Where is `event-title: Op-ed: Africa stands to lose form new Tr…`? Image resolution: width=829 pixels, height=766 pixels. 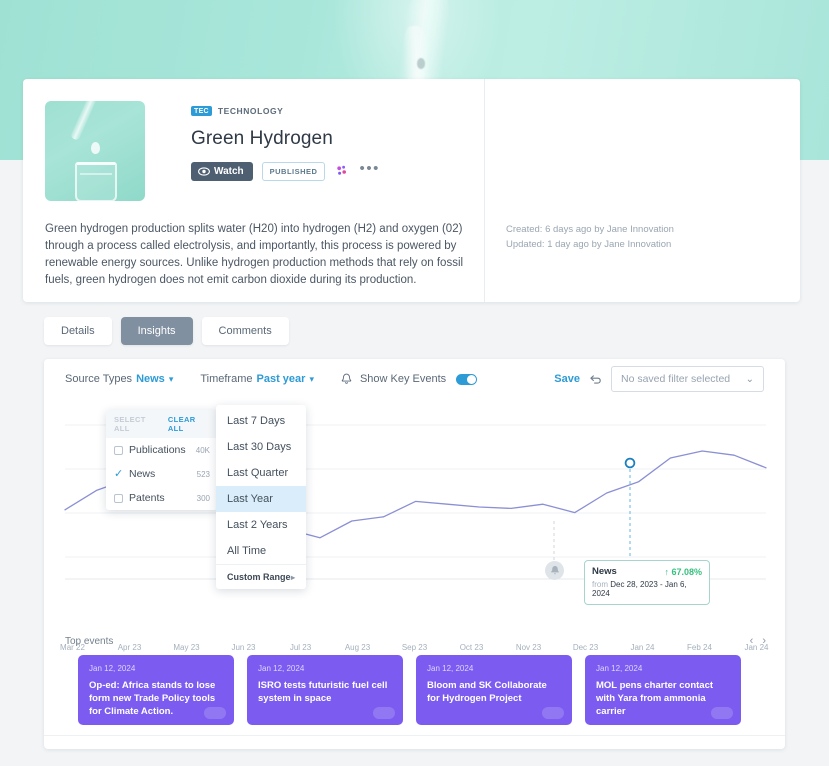
event-title: Op-ed: Africa stands to lose form new Tr… is located at coordinates (152, 698).